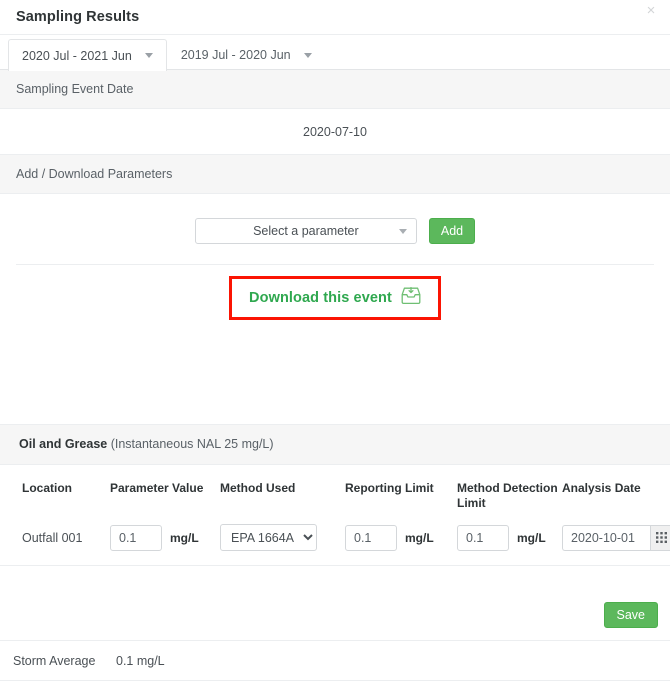 Image resolution: width=670 pixels, height=681 pixels. I want to click on tab-2019-jul-2020-jun: 2019 Jul - 2020 Jun, so click(246, 54).